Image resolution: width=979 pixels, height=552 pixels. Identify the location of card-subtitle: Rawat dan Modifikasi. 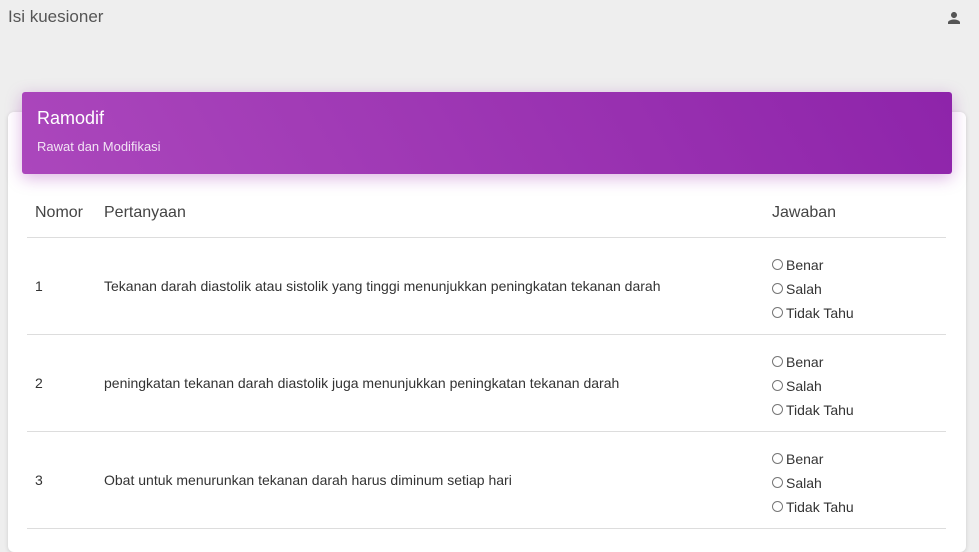
(99, 146).